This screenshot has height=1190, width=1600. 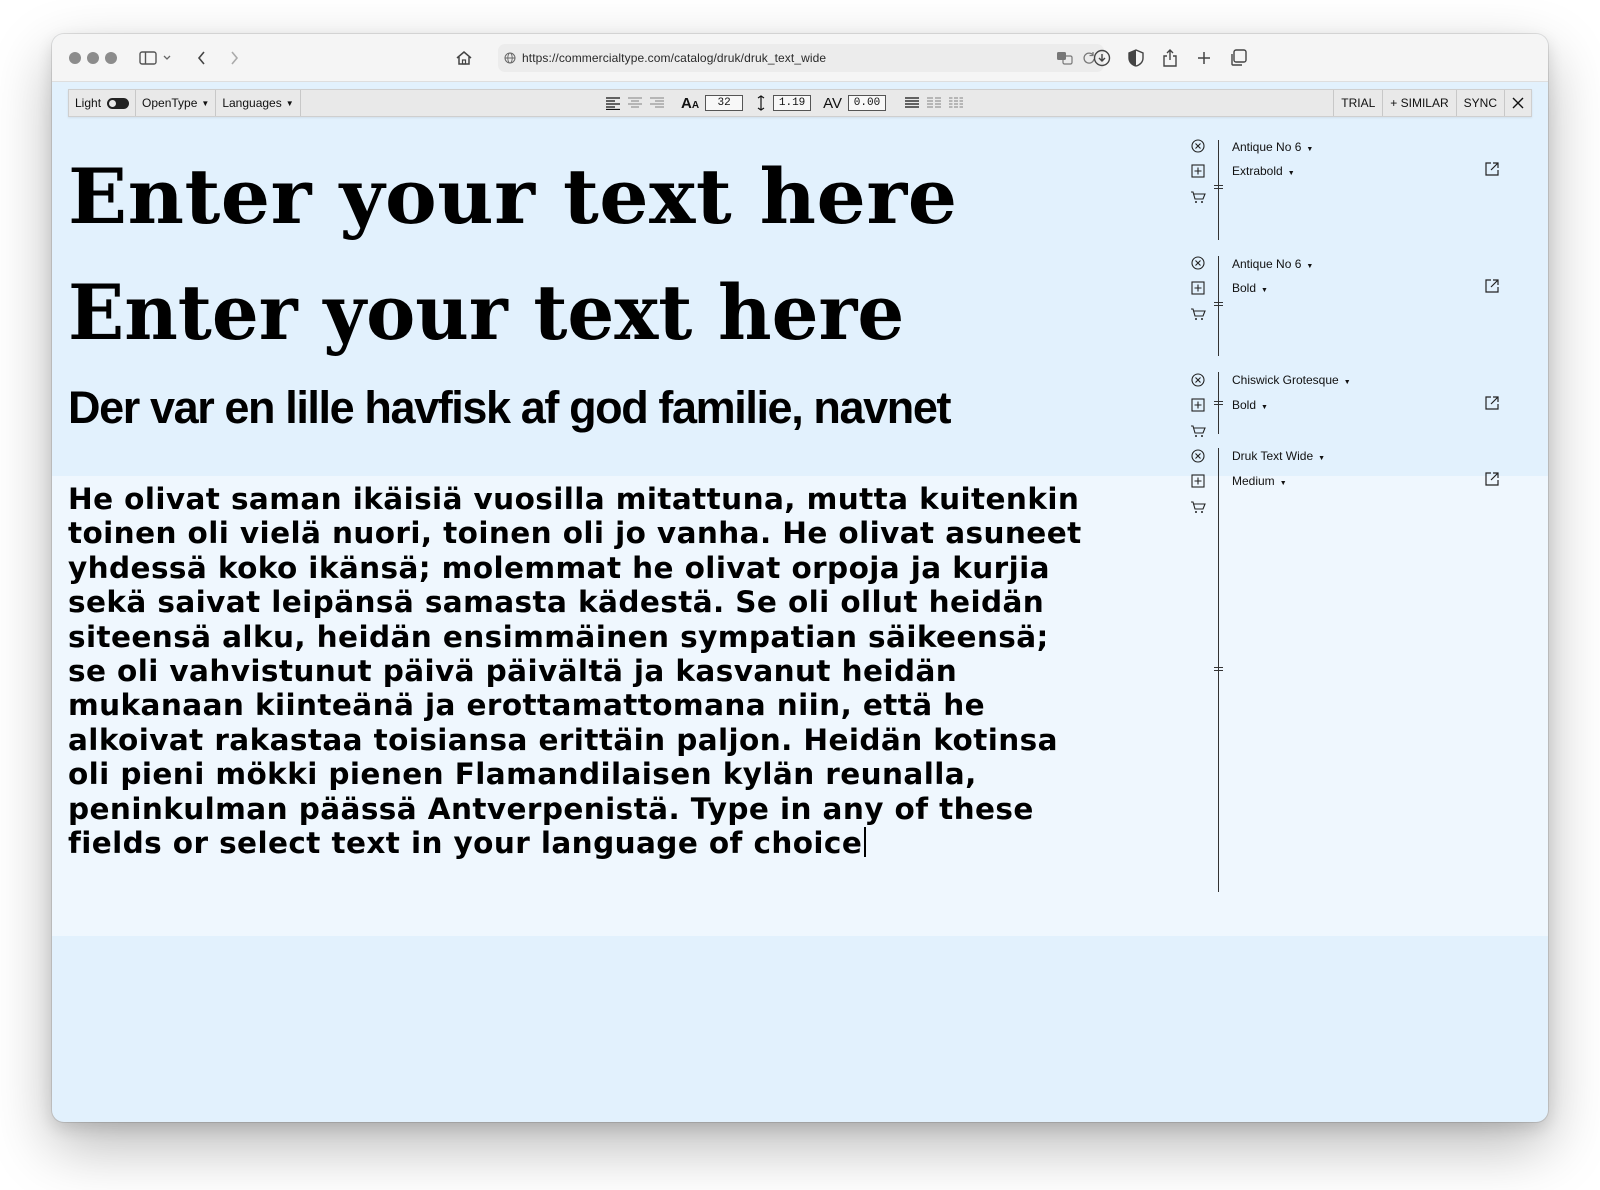 What do you see at coordinates (486, 312) in the screenshot?
I see `sample-line-antique-bold: Enter your text here` at bounding box center [486, 312].